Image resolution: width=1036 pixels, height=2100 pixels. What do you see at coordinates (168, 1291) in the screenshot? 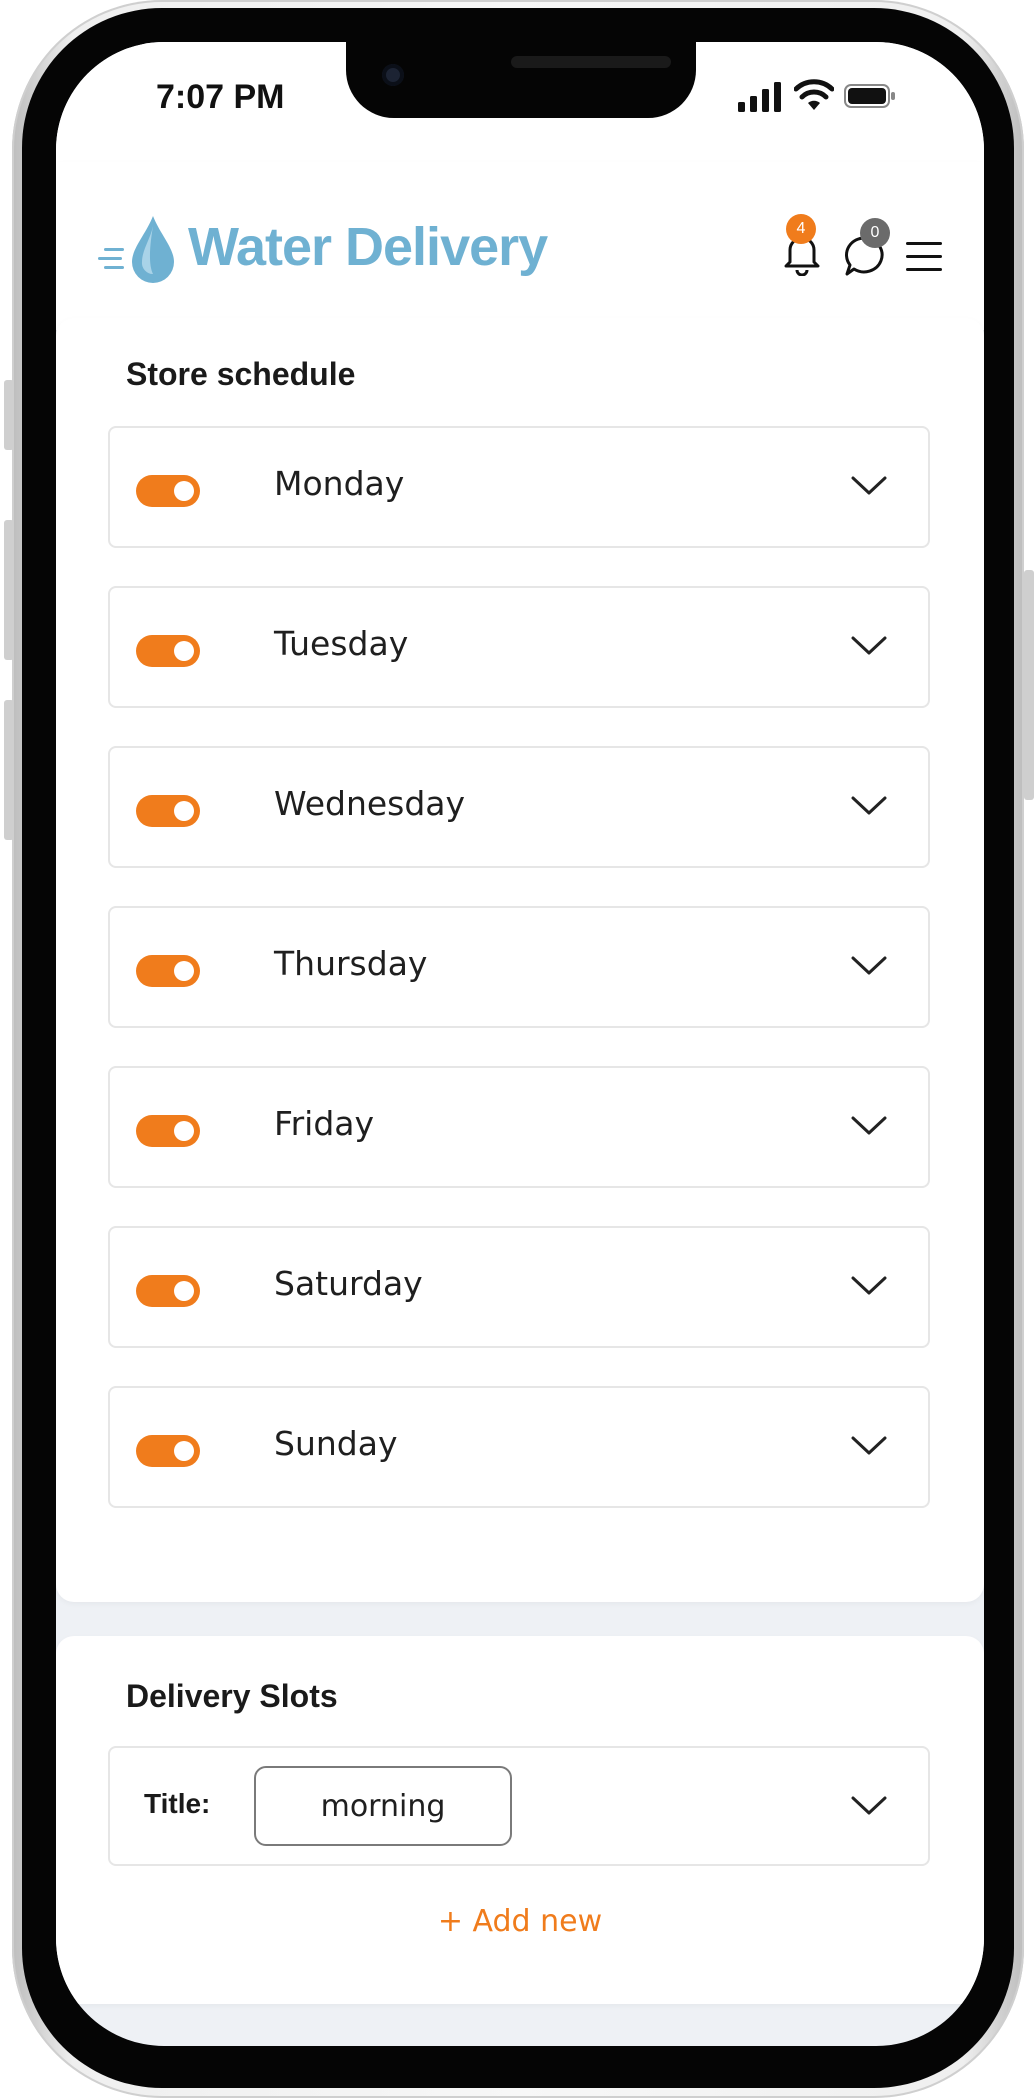
I see `saturday-toggle` at bounding box center [168, 1291].